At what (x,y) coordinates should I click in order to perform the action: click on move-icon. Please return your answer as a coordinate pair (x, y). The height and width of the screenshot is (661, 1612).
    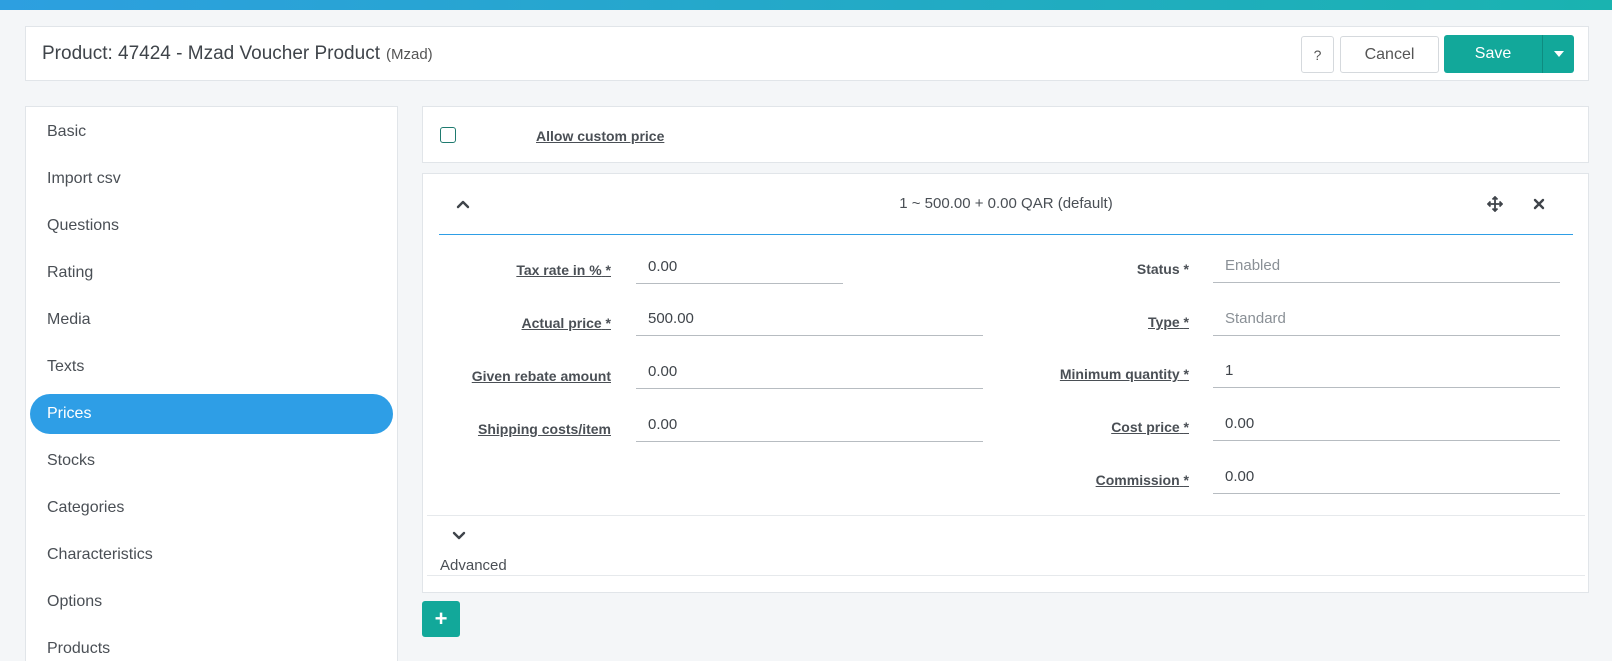
    Looking at the image, I should click on (1495, 204).